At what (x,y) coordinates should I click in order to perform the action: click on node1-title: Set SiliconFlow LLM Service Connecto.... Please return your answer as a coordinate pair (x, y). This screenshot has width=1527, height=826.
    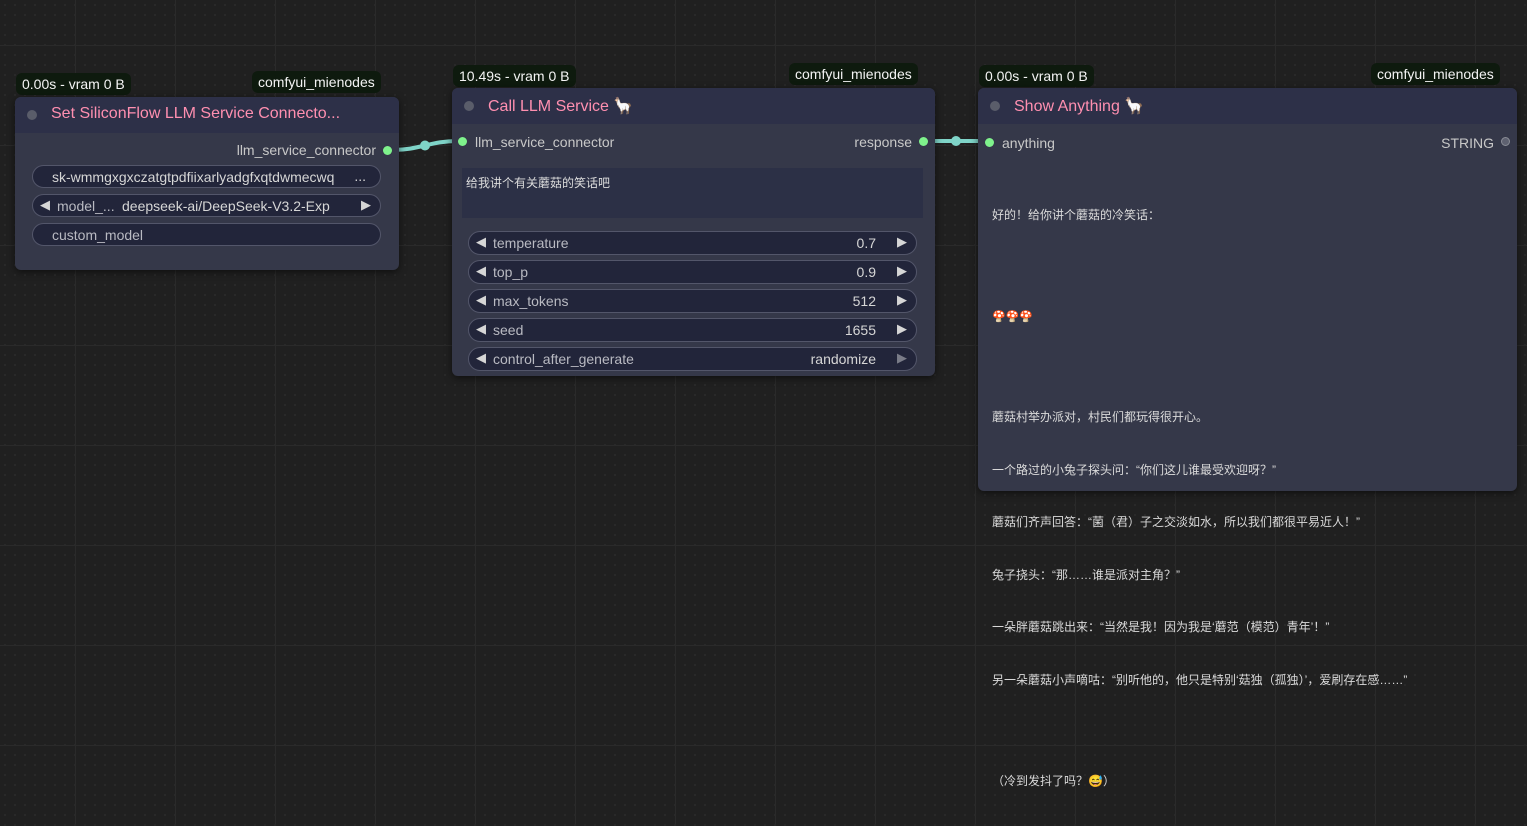
    Looking at the image, I should click on (196, 113).